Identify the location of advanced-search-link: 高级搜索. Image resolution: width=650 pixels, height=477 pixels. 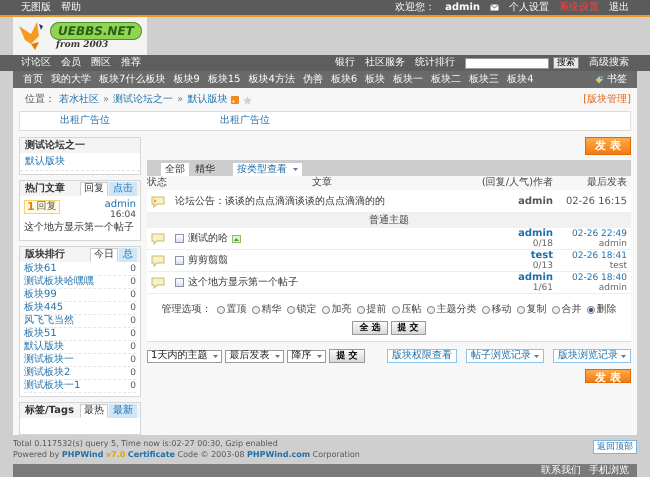
(609, 63).